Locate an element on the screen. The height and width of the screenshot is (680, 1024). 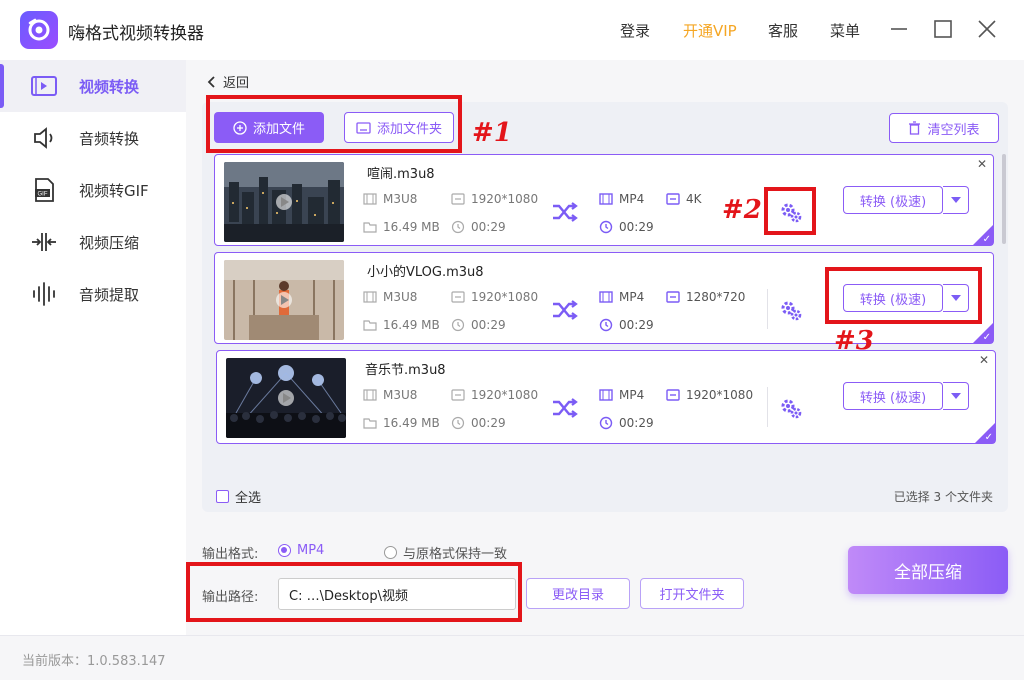
change-directory-button: 更改目录 is located at coordinates (578, 593).